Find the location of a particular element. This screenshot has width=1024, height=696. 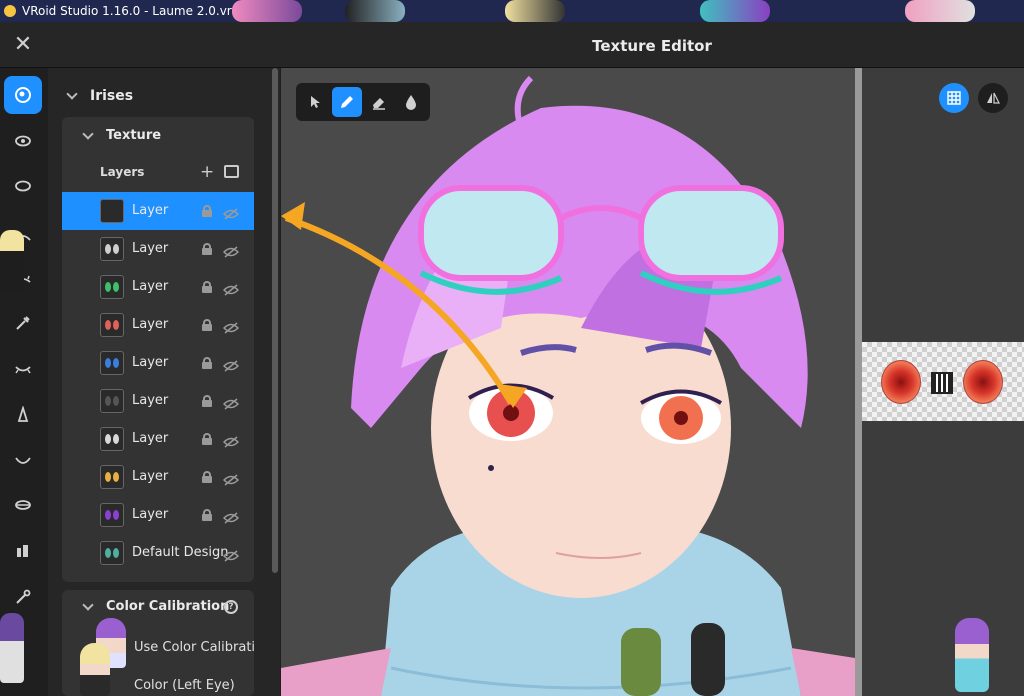

irises-section-header: Irises is located at coordinates (100, 96).